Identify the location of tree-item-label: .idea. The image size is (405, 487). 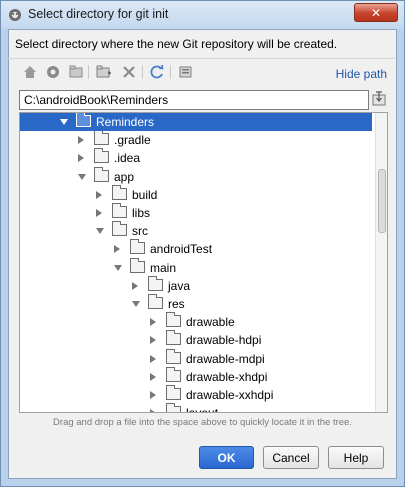
(127, 158).